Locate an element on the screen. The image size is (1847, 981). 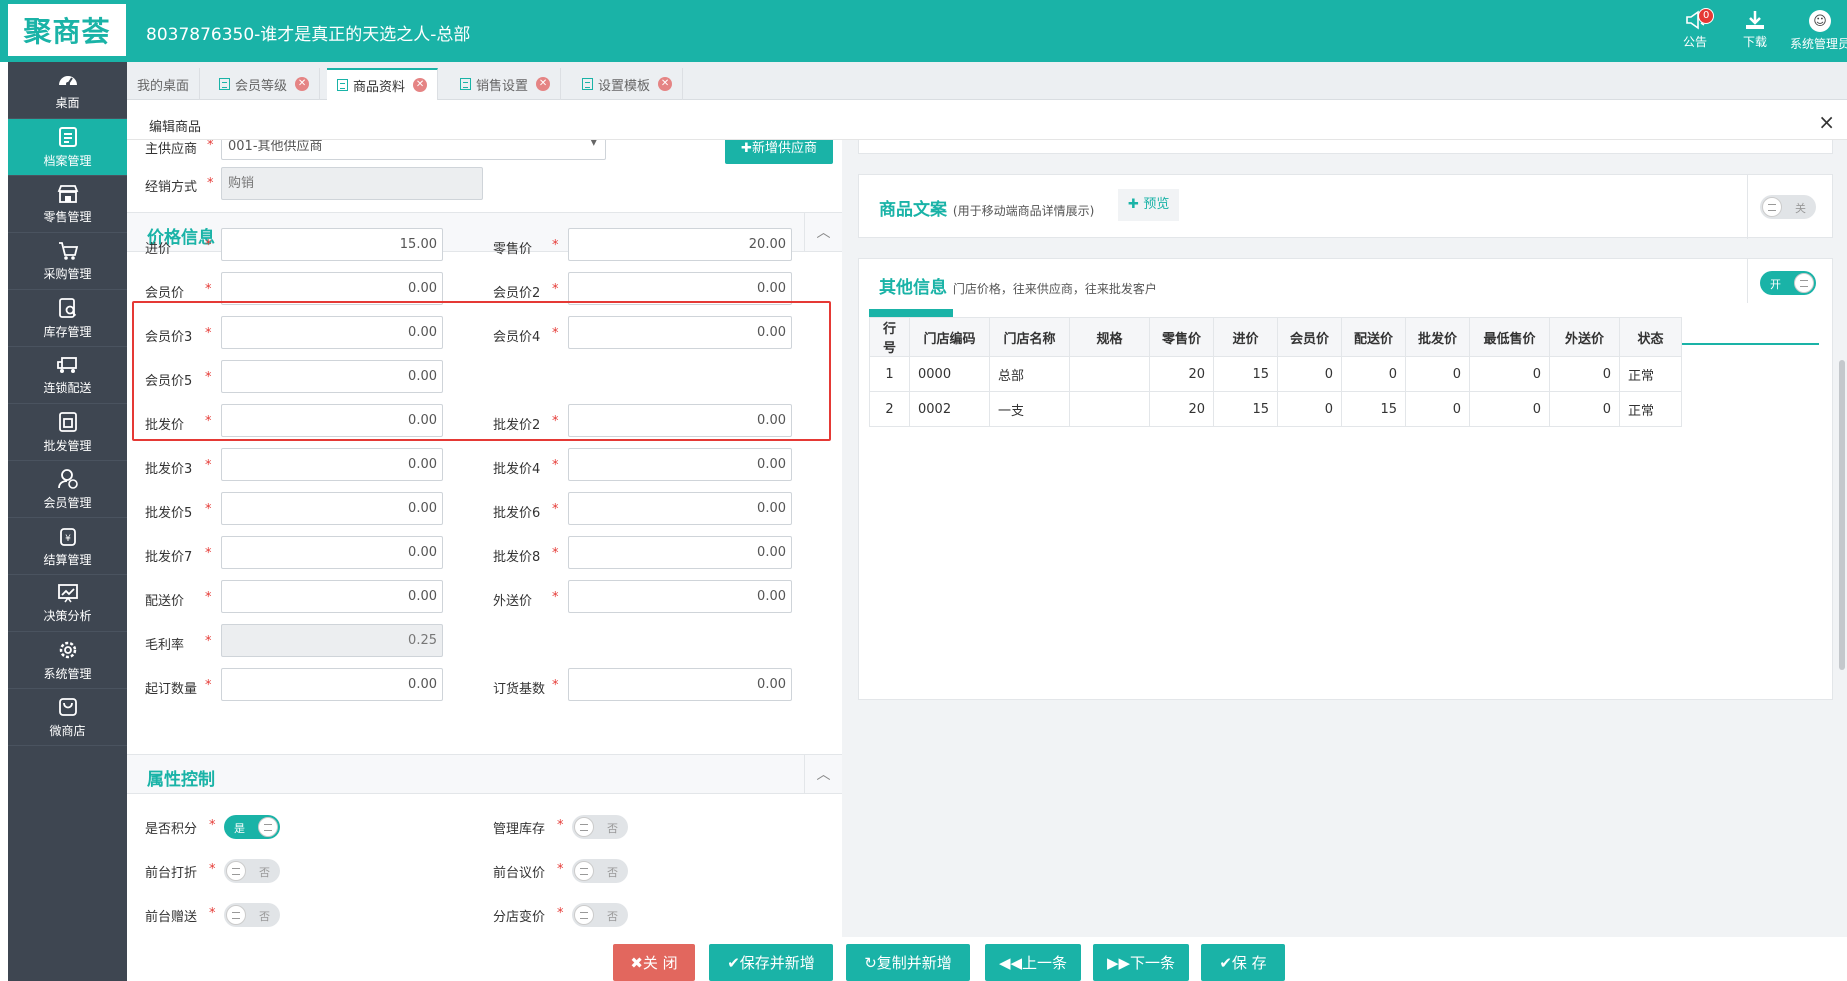
shop-title: 8037876350-谁才是真正的天选之人-总部 is located at coordinates (308, 35).